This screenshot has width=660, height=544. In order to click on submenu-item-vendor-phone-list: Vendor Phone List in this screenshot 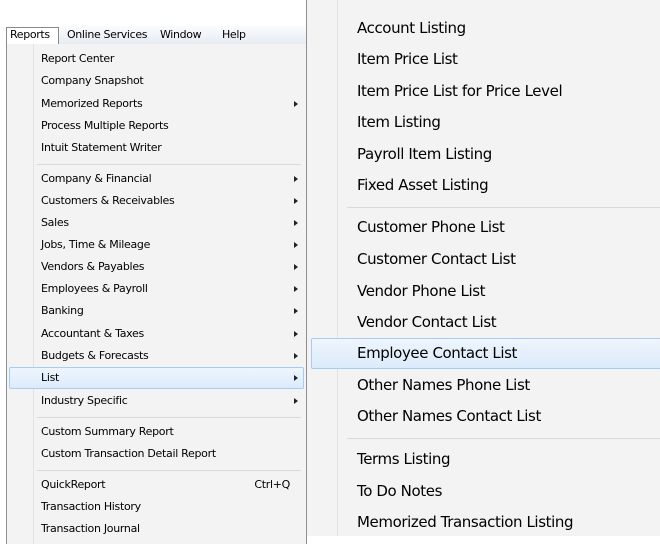, I will do `click(485, 291)`.